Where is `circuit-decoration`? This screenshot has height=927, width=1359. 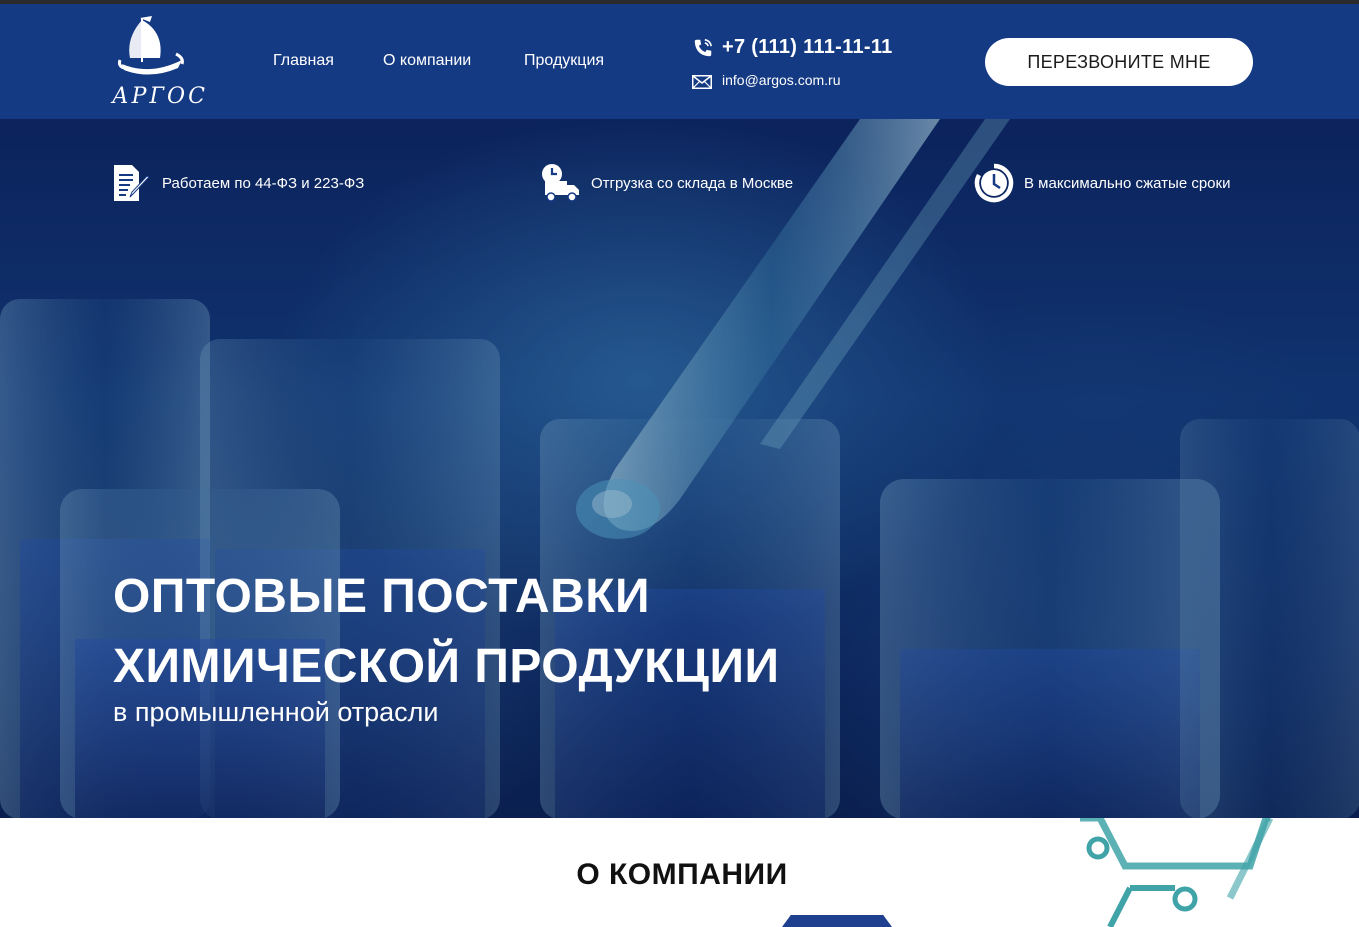
circuit-decoration is located at coordinates (1177, 872).